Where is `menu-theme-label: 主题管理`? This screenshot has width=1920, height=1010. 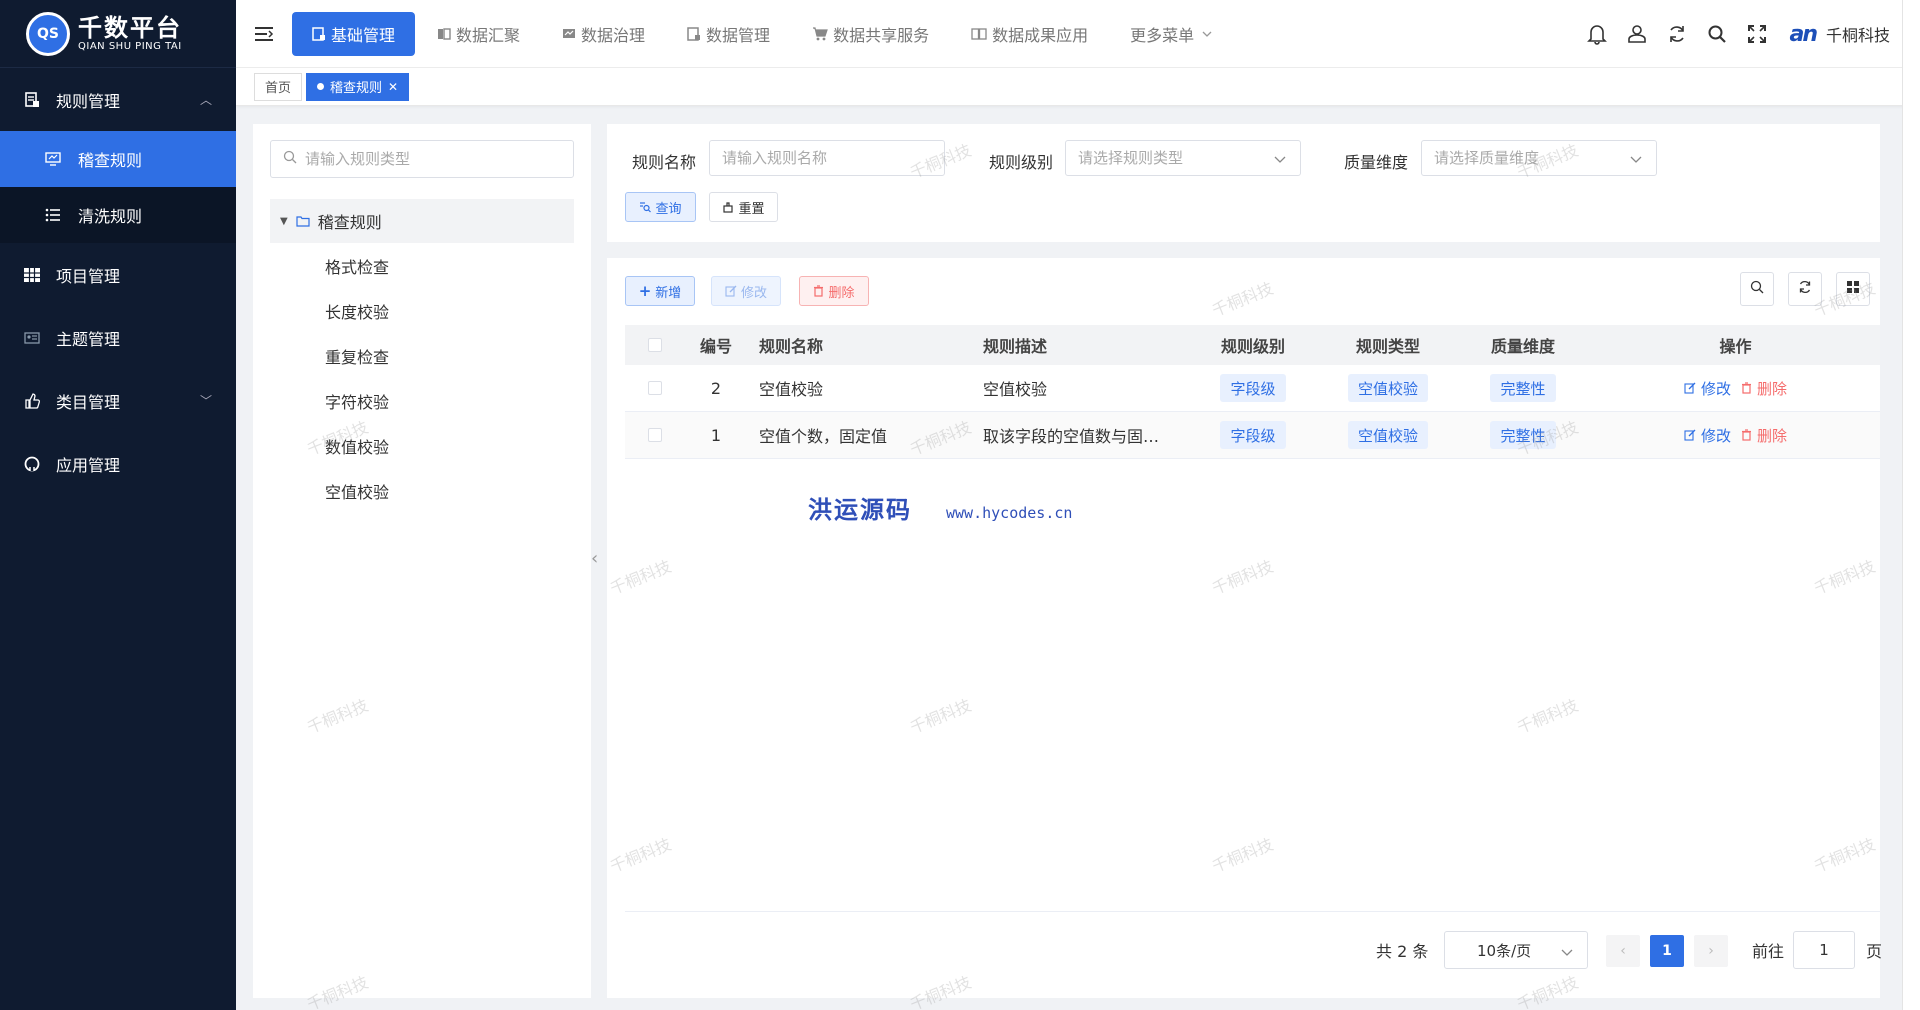 menu-theme-label: 主题管理 is located at coordinates (88, 339).